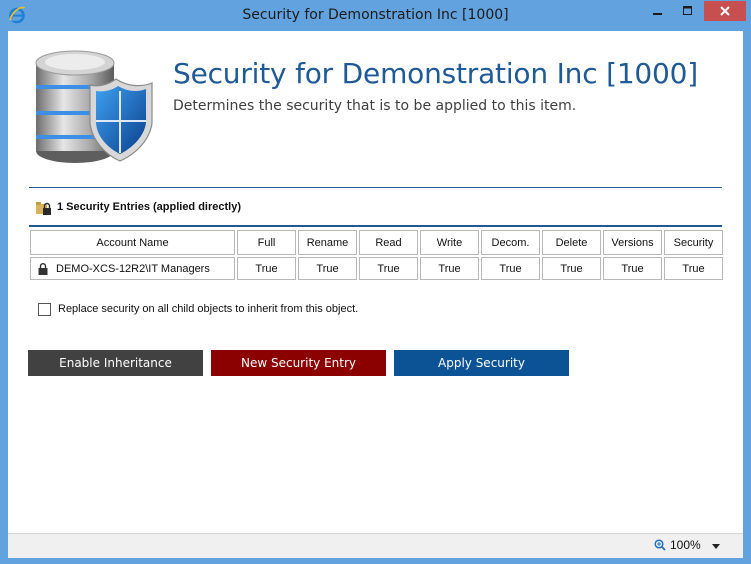  I want to click on close-button, so click(725, 11).